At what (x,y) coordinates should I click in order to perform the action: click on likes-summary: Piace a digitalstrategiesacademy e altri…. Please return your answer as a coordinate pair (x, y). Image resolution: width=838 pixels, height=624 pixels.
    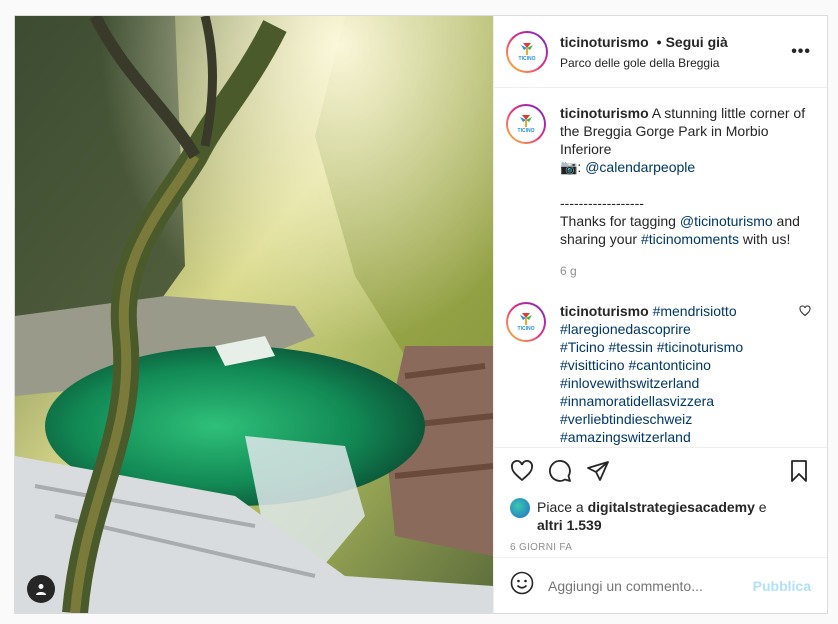
    Looking at the image, I should click on (660, 516).